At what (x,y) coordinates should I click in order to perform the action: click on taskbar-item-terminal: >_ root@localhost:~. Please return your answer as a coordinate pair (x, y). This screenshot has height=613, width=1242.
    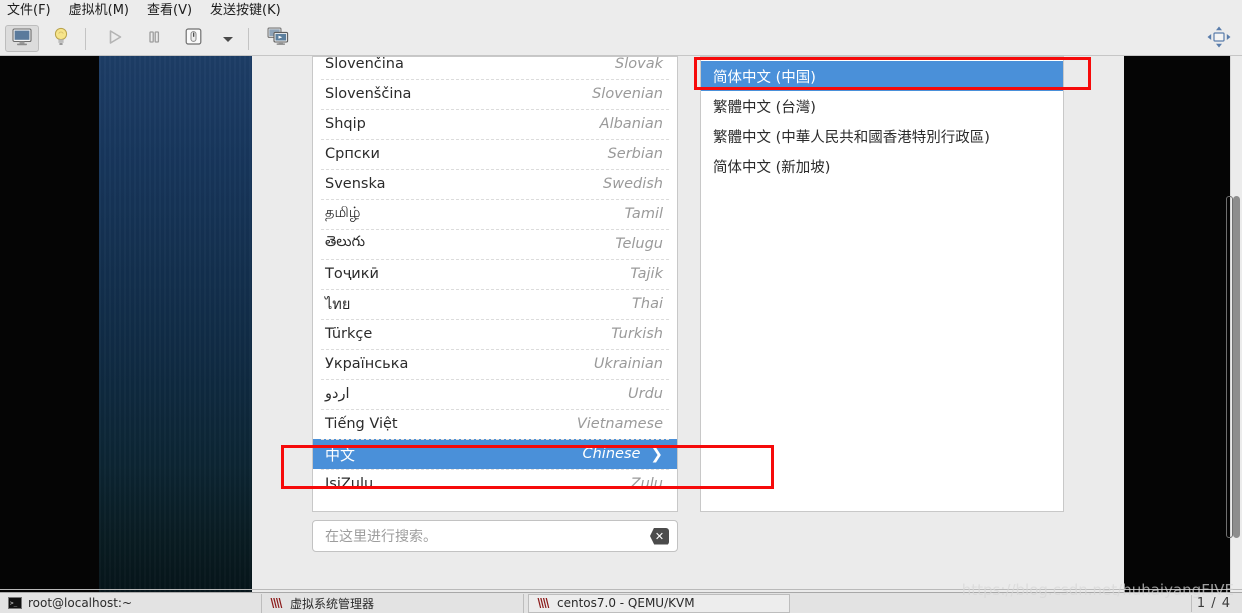
    Looking at the image, I should click on (131, 603).